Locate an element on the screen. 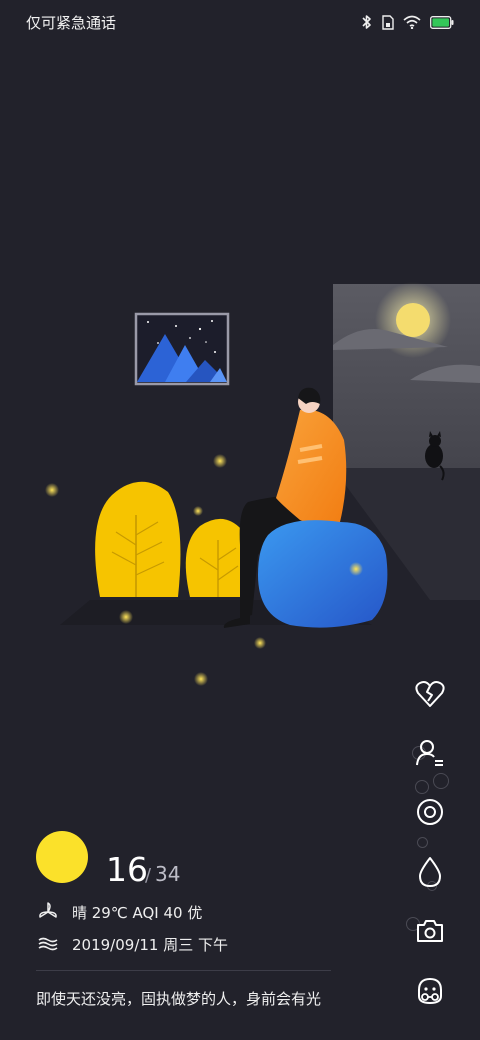  water-drop-icon is located at coordinates (430, 872).